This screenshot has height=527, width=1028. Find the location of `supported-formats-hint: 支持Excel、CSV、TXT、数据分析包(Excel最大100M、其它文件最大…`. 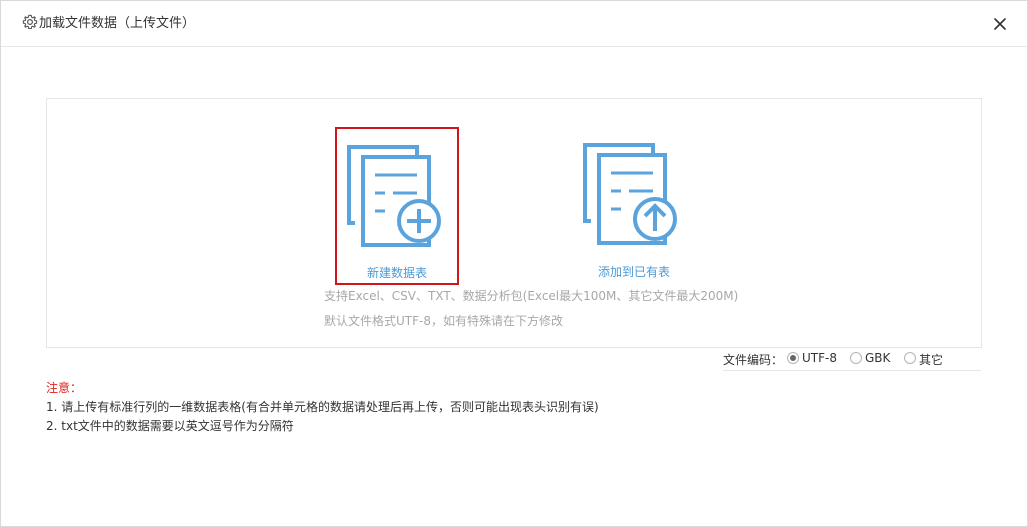

supported-formats-hint: 支持Excel、CSV、TXT、数据分析包(Excel最大100M、其它文件最大… is located at coordinates (531, 296).